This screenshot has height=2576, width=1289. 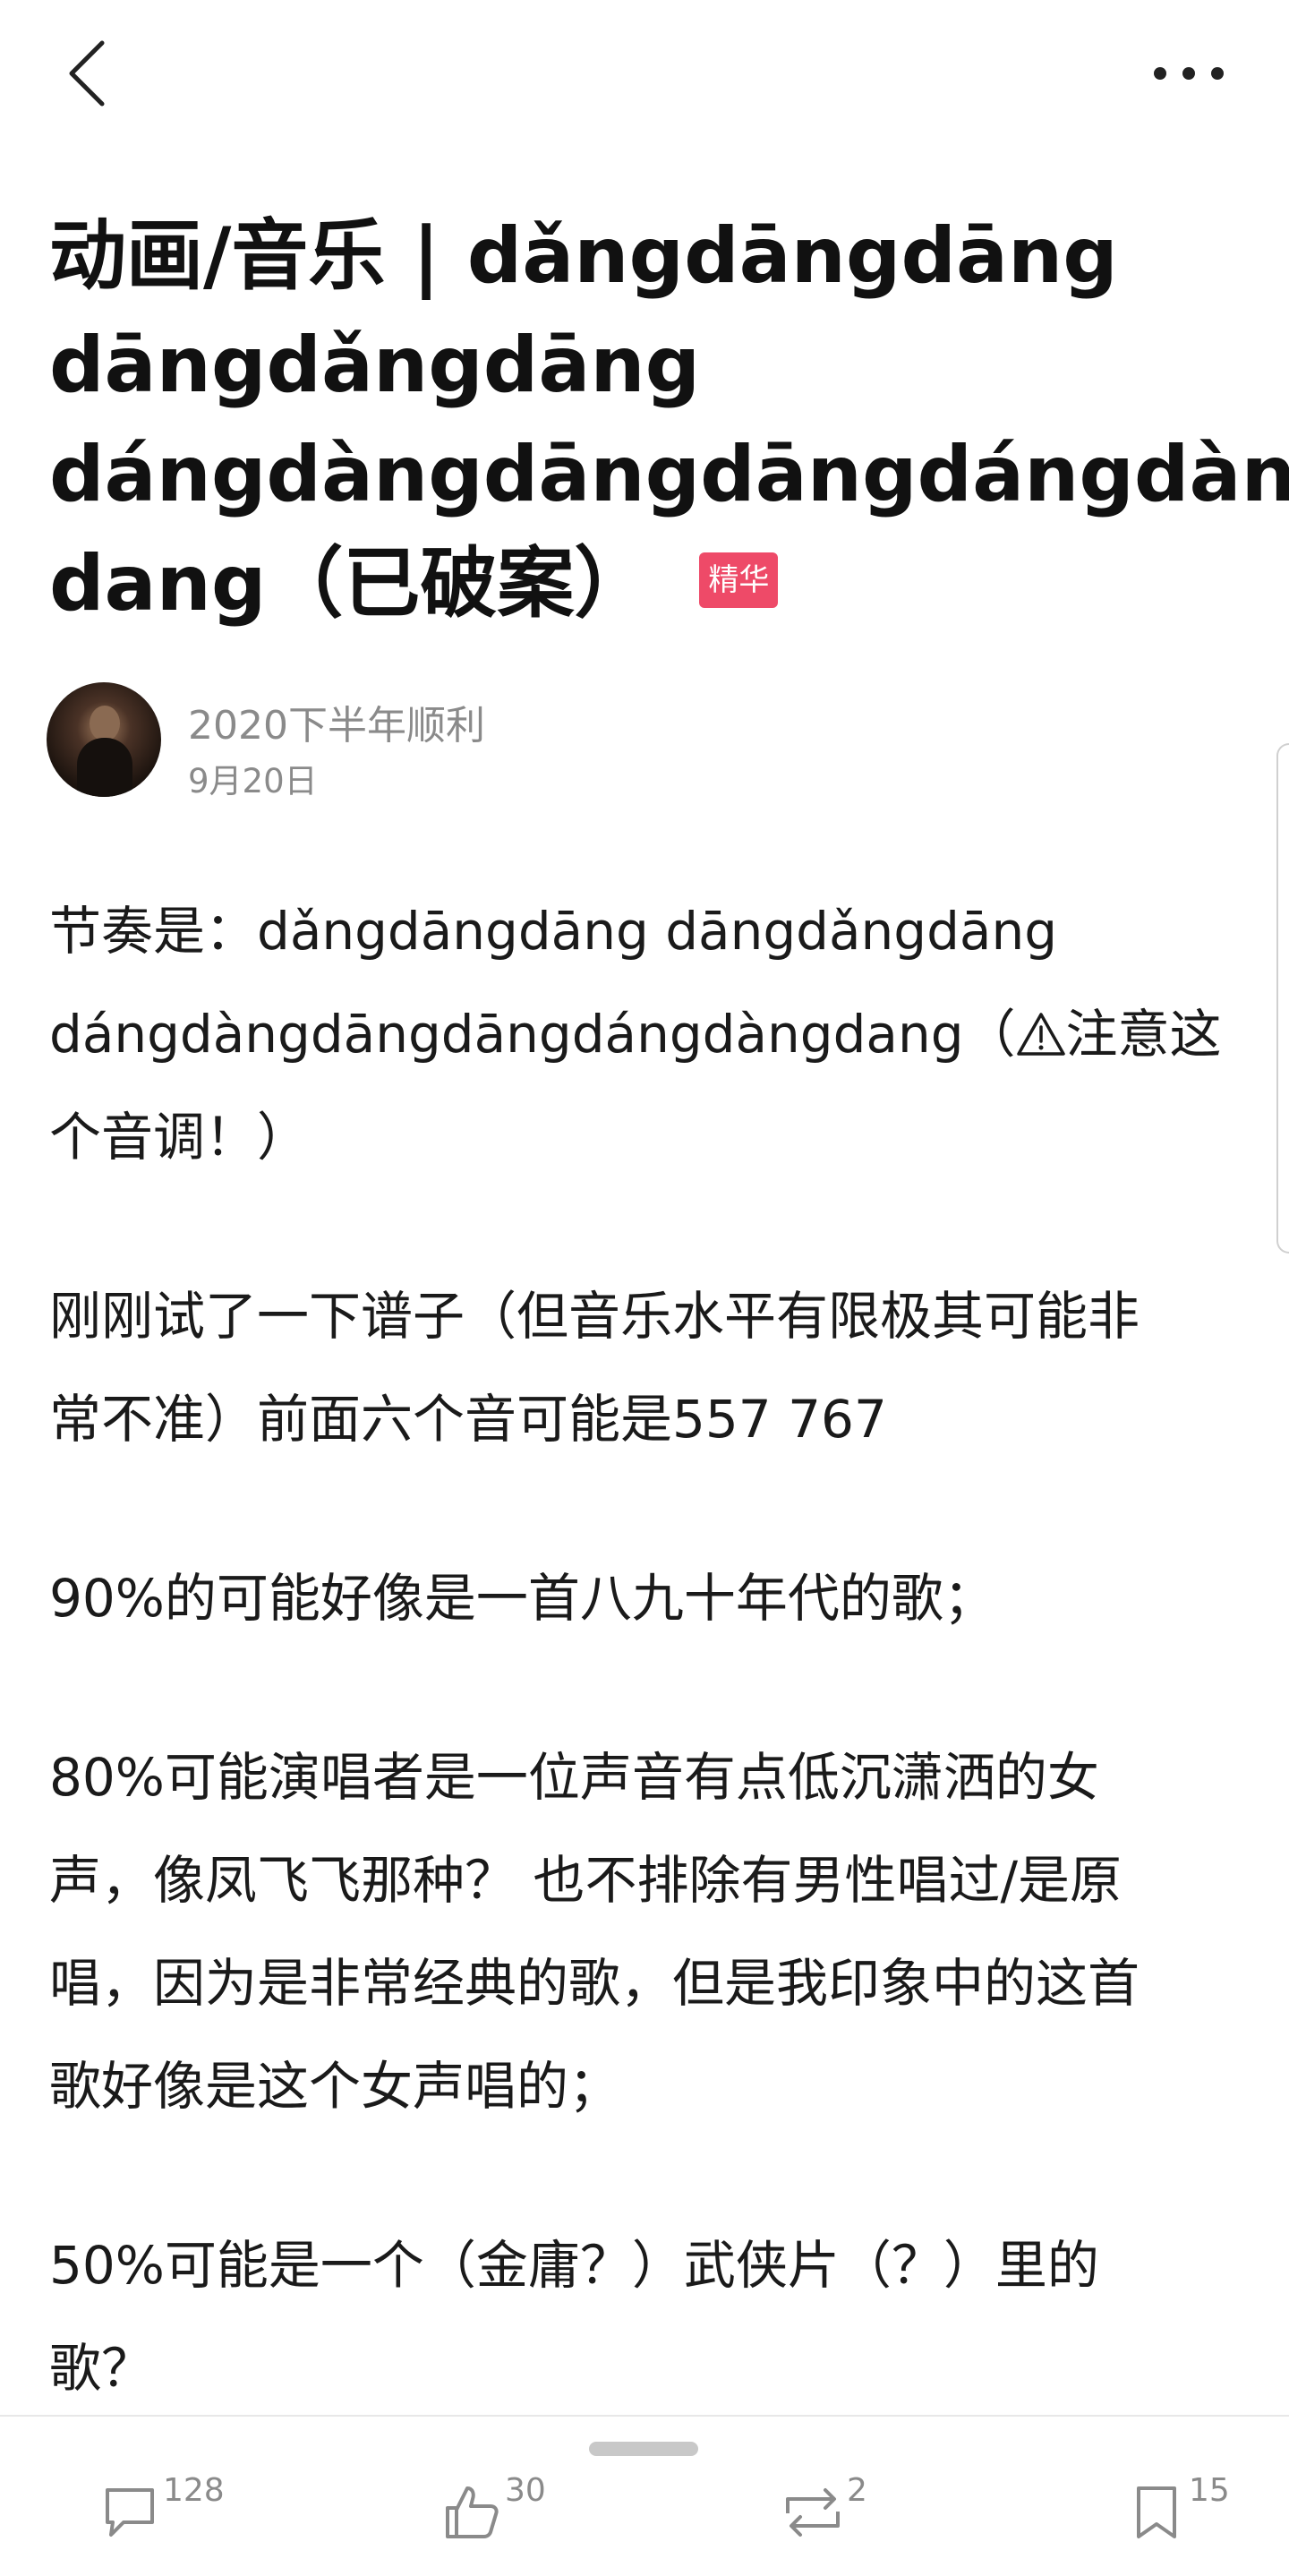 I want to click on paragraph-text: dángdàngdāngdāngdángdàngdang（, so click(x=532, y=1034).